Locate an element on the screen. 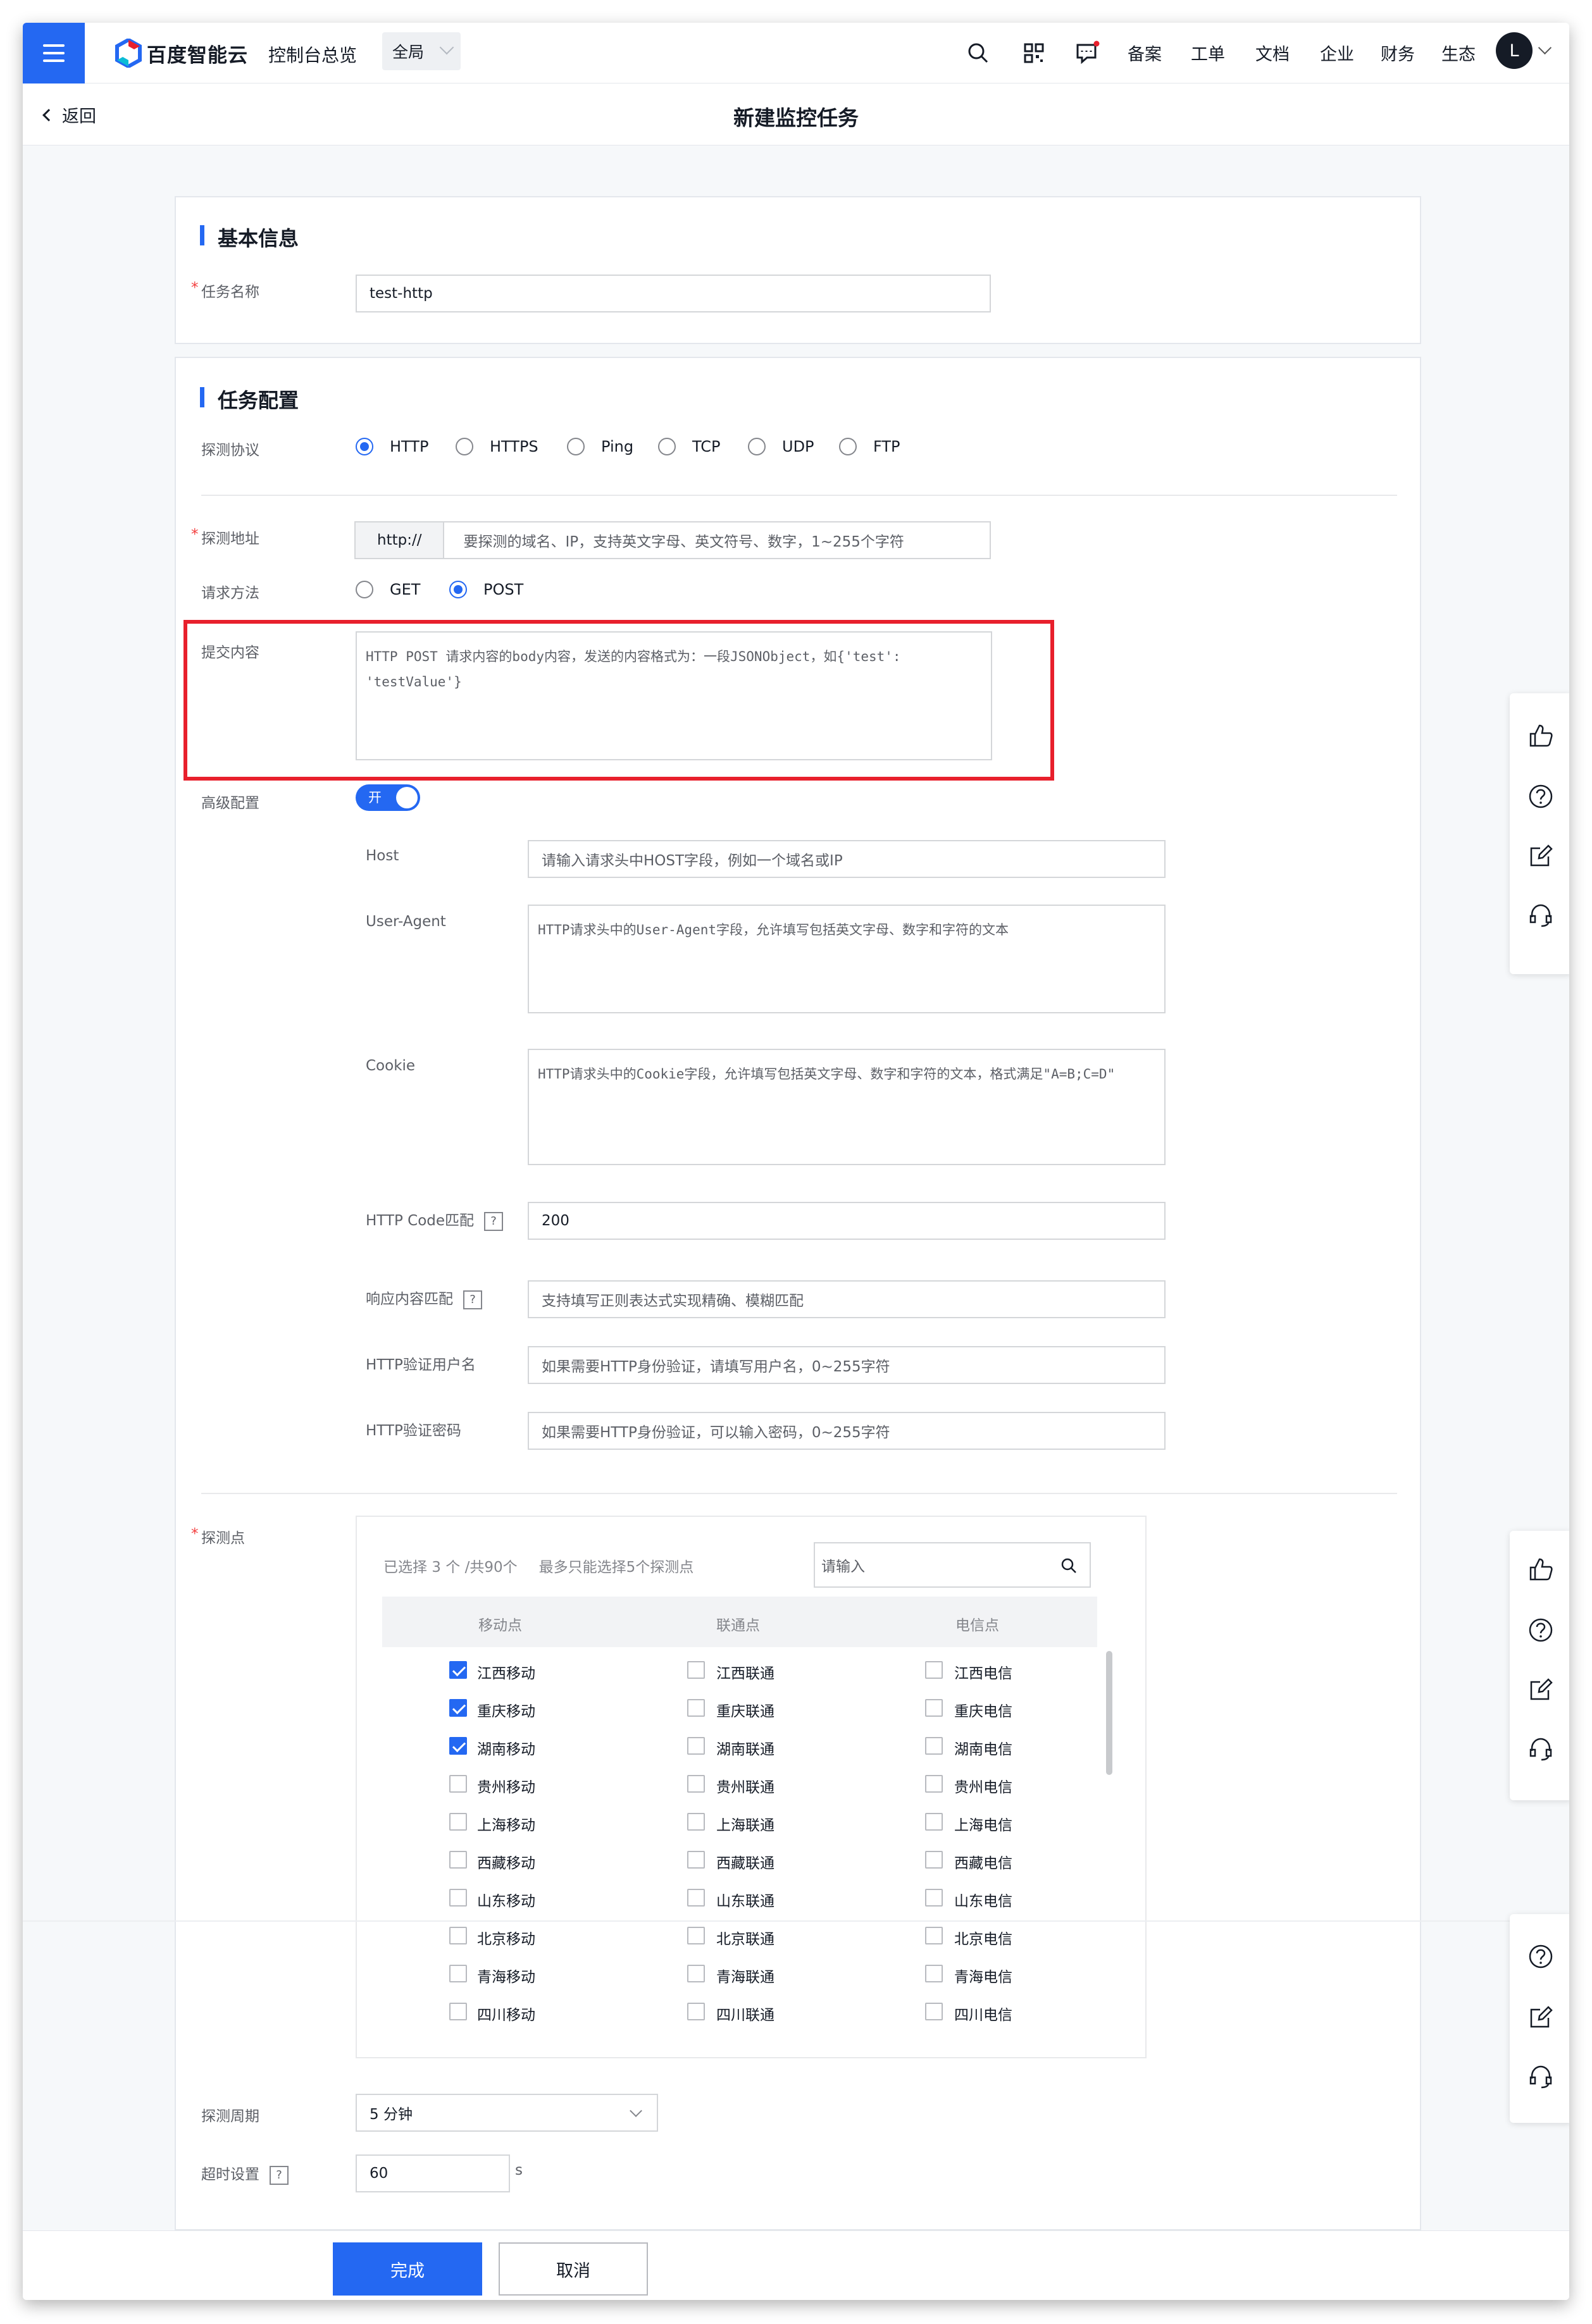 The height and width of the screenshot is (2324, 1592). timeout-input: 60 is located at coordinates (433, 2173).